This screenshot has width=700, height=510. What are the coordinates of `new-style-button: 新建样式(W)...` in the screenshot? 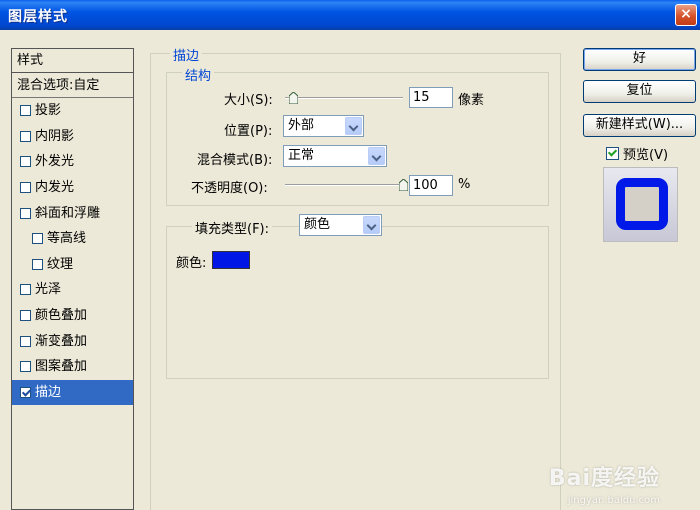 It's located at (639, 125).